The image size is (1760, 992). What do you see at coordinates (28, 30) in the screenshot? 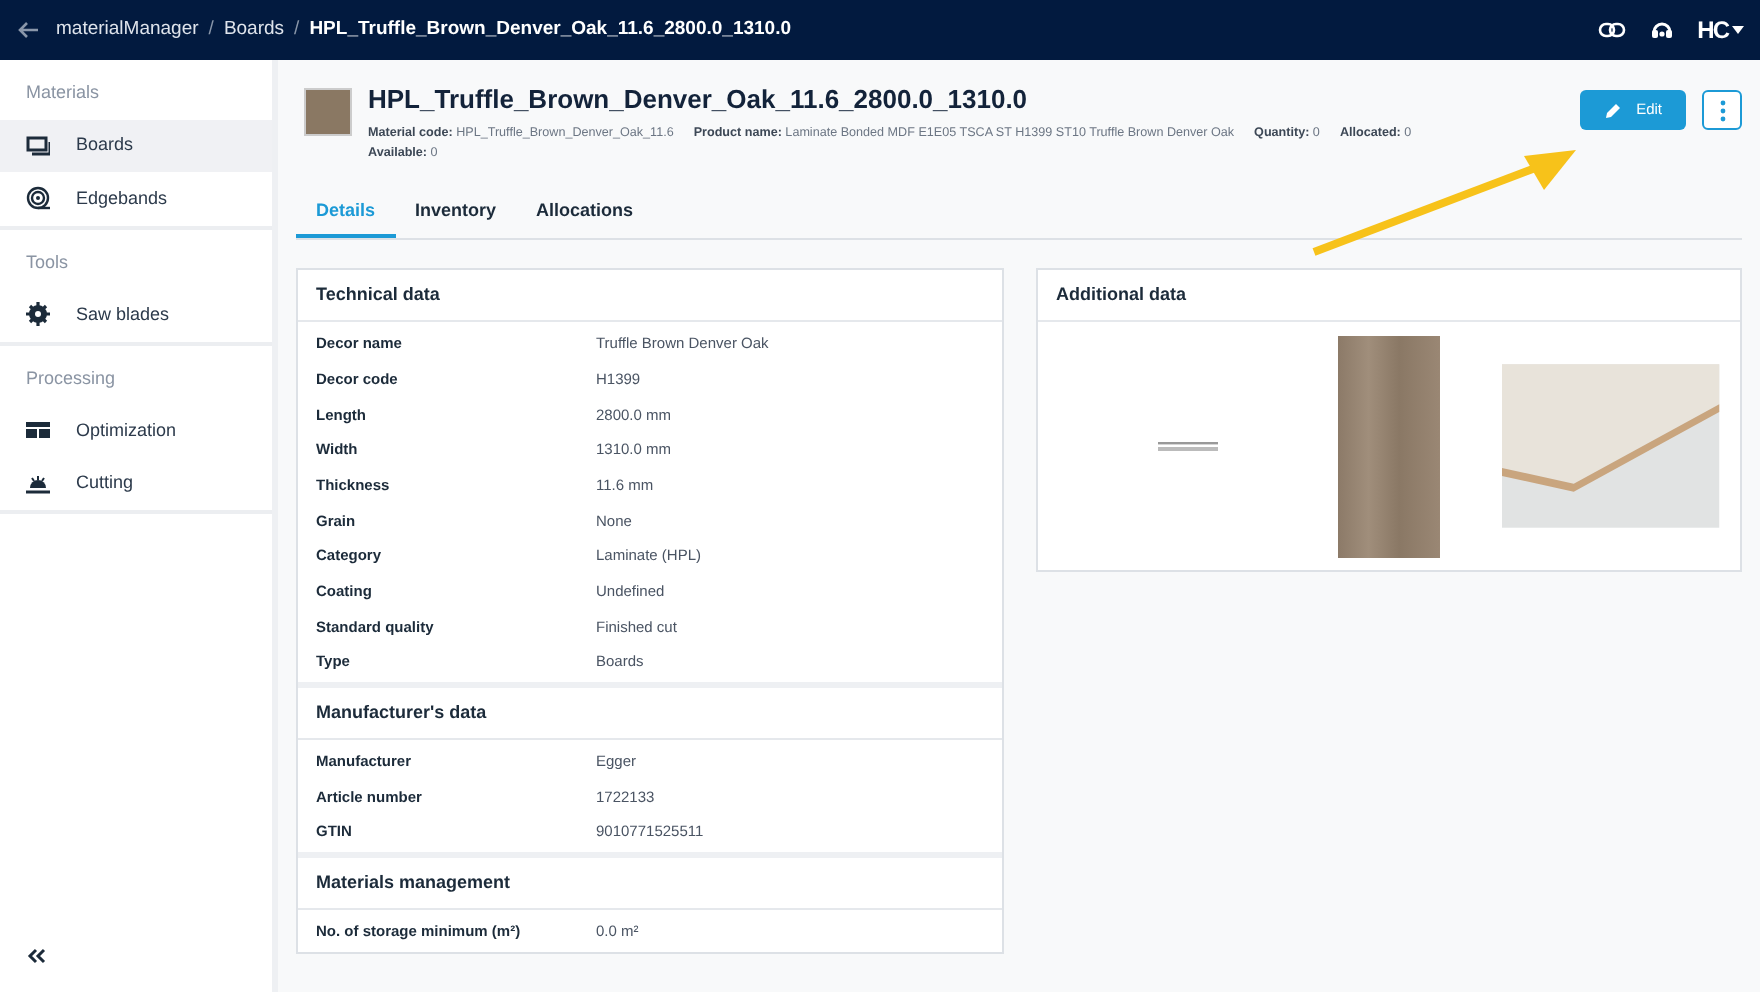
I see `back-arrow-icon` at bounding box center [28, 30].